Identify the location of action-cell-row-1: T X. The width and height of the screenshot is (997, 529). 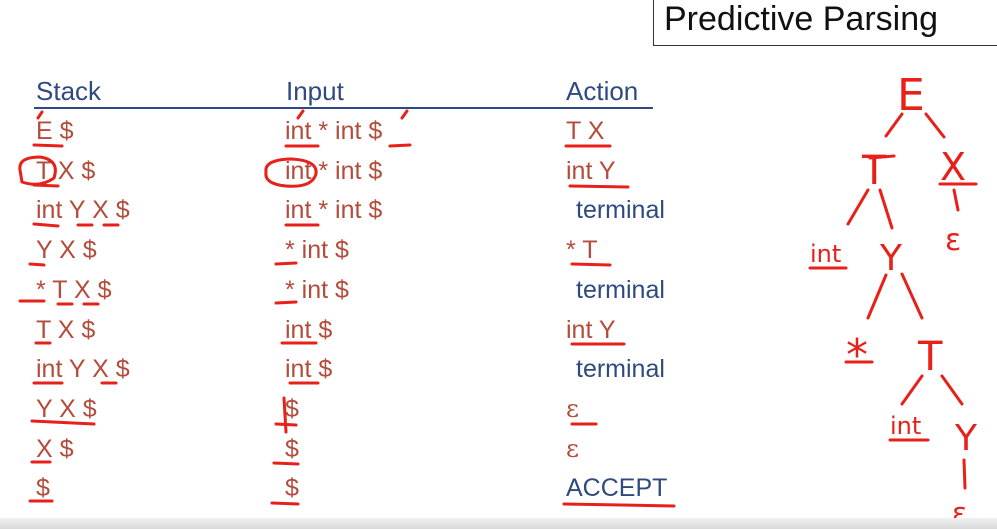
(585, 131).